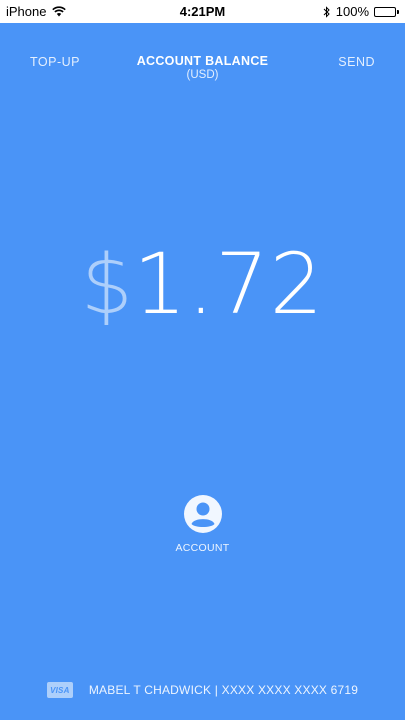 This screenshot has height=720, width=405. Describe the element at coordinates (202, 548) in the screenshot. I see `account-label: ACCOUNT` at that location.